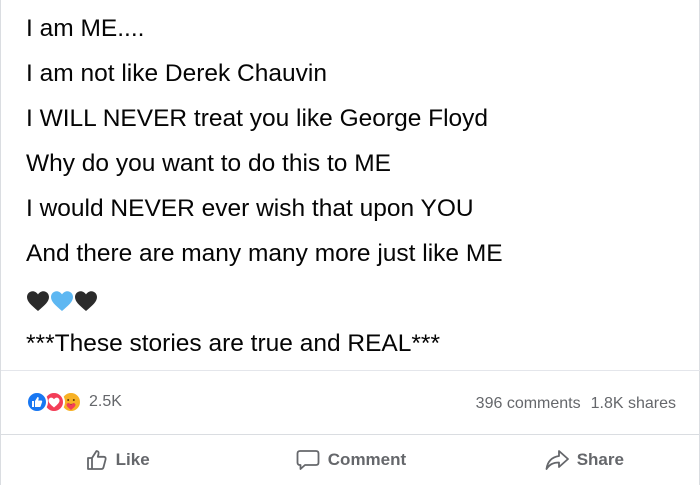  What do you see at coordinates (350, 402) in the screenshot?
I see `post-stats-bar: 2.5K 396 comments 1.8K shares` at bounding box center [350, 402].